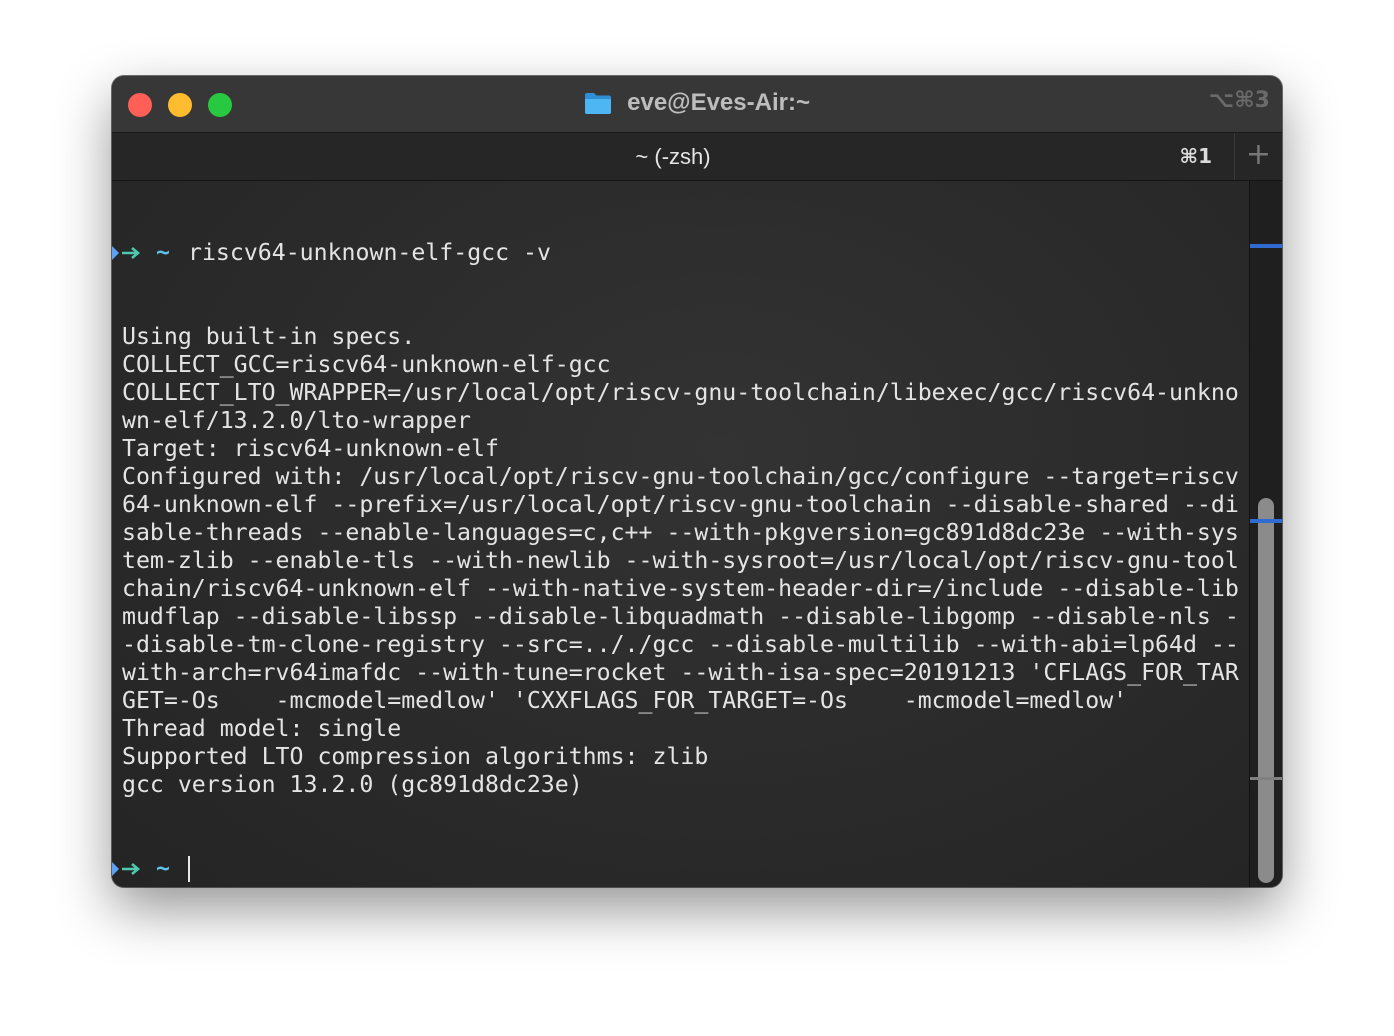  I want to click on plus-icon: +, so click(1258, 154).